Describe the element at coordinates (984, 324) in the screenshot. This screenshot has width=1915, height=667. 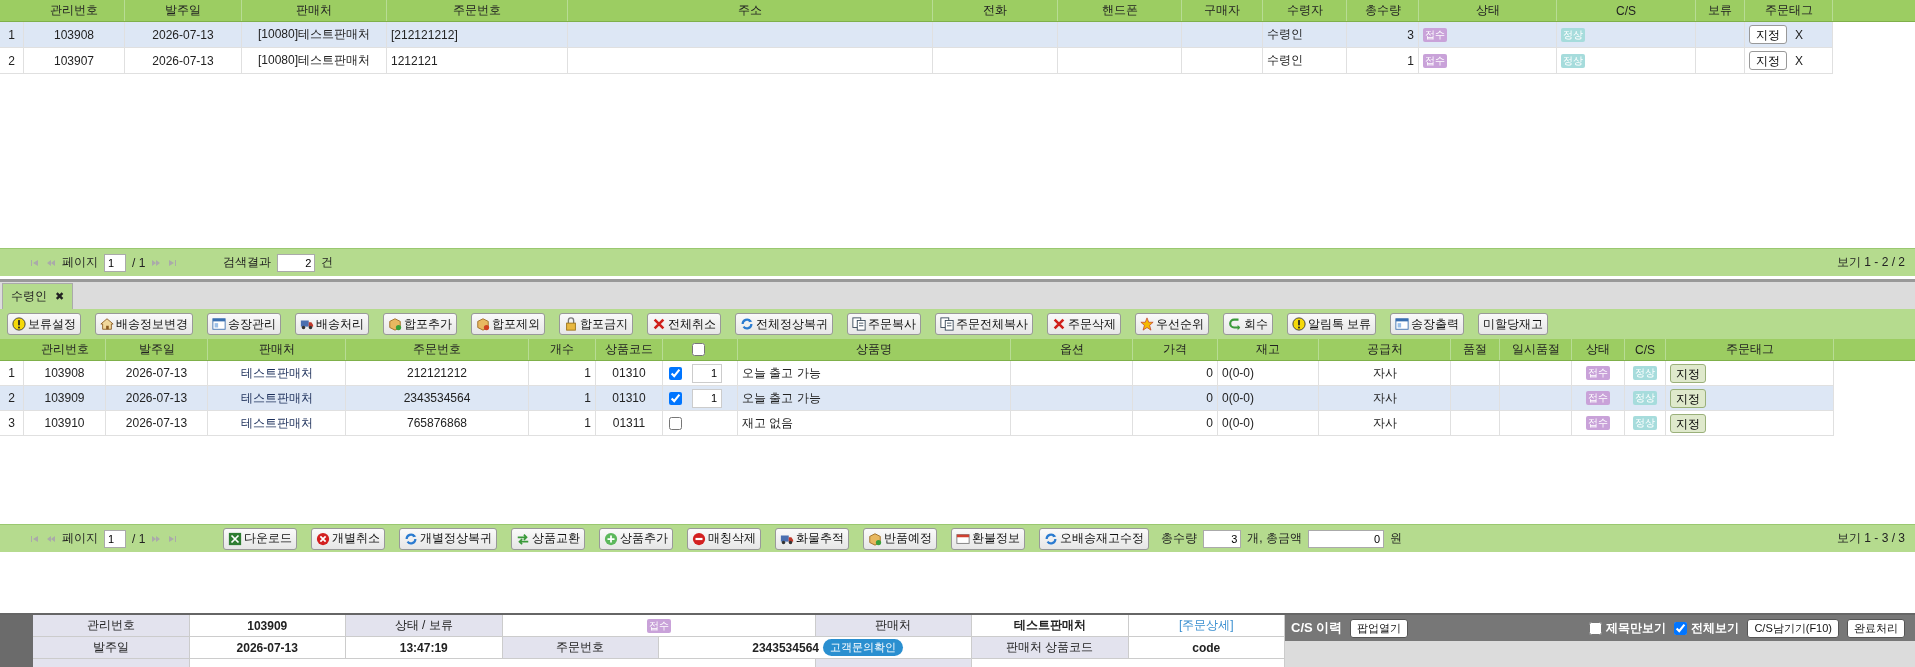
I see `toolbar-button: 주문전체복사` at that location.